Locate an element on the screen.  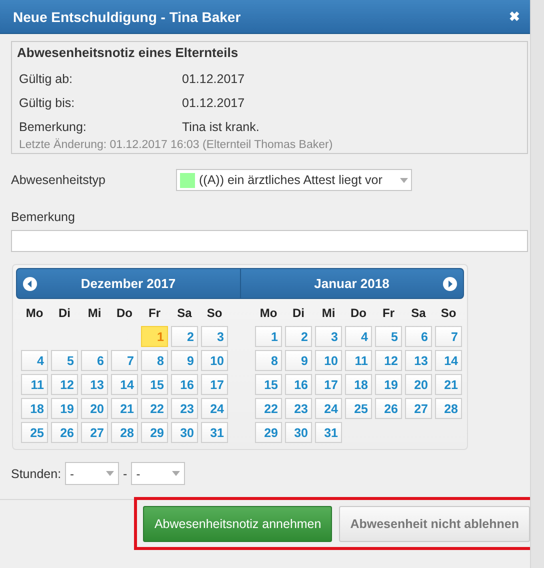
field-value: Tina ist krank. is located at coordinates (221, 127).